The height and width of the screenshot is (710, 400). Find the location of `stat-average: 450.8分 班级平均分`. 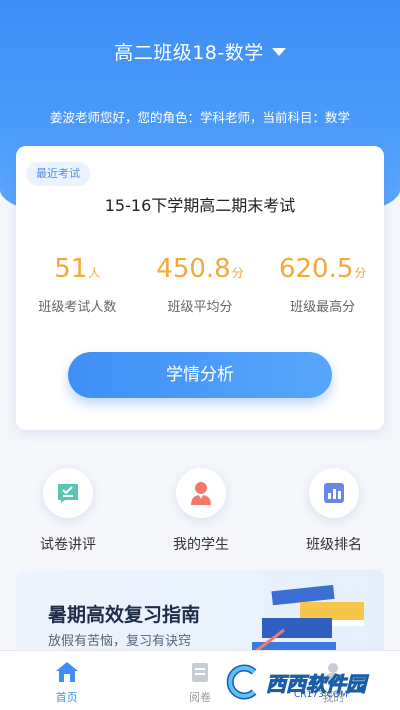

stat-average: 450.8分 班级平均分 is located at coordinates (200, 284).